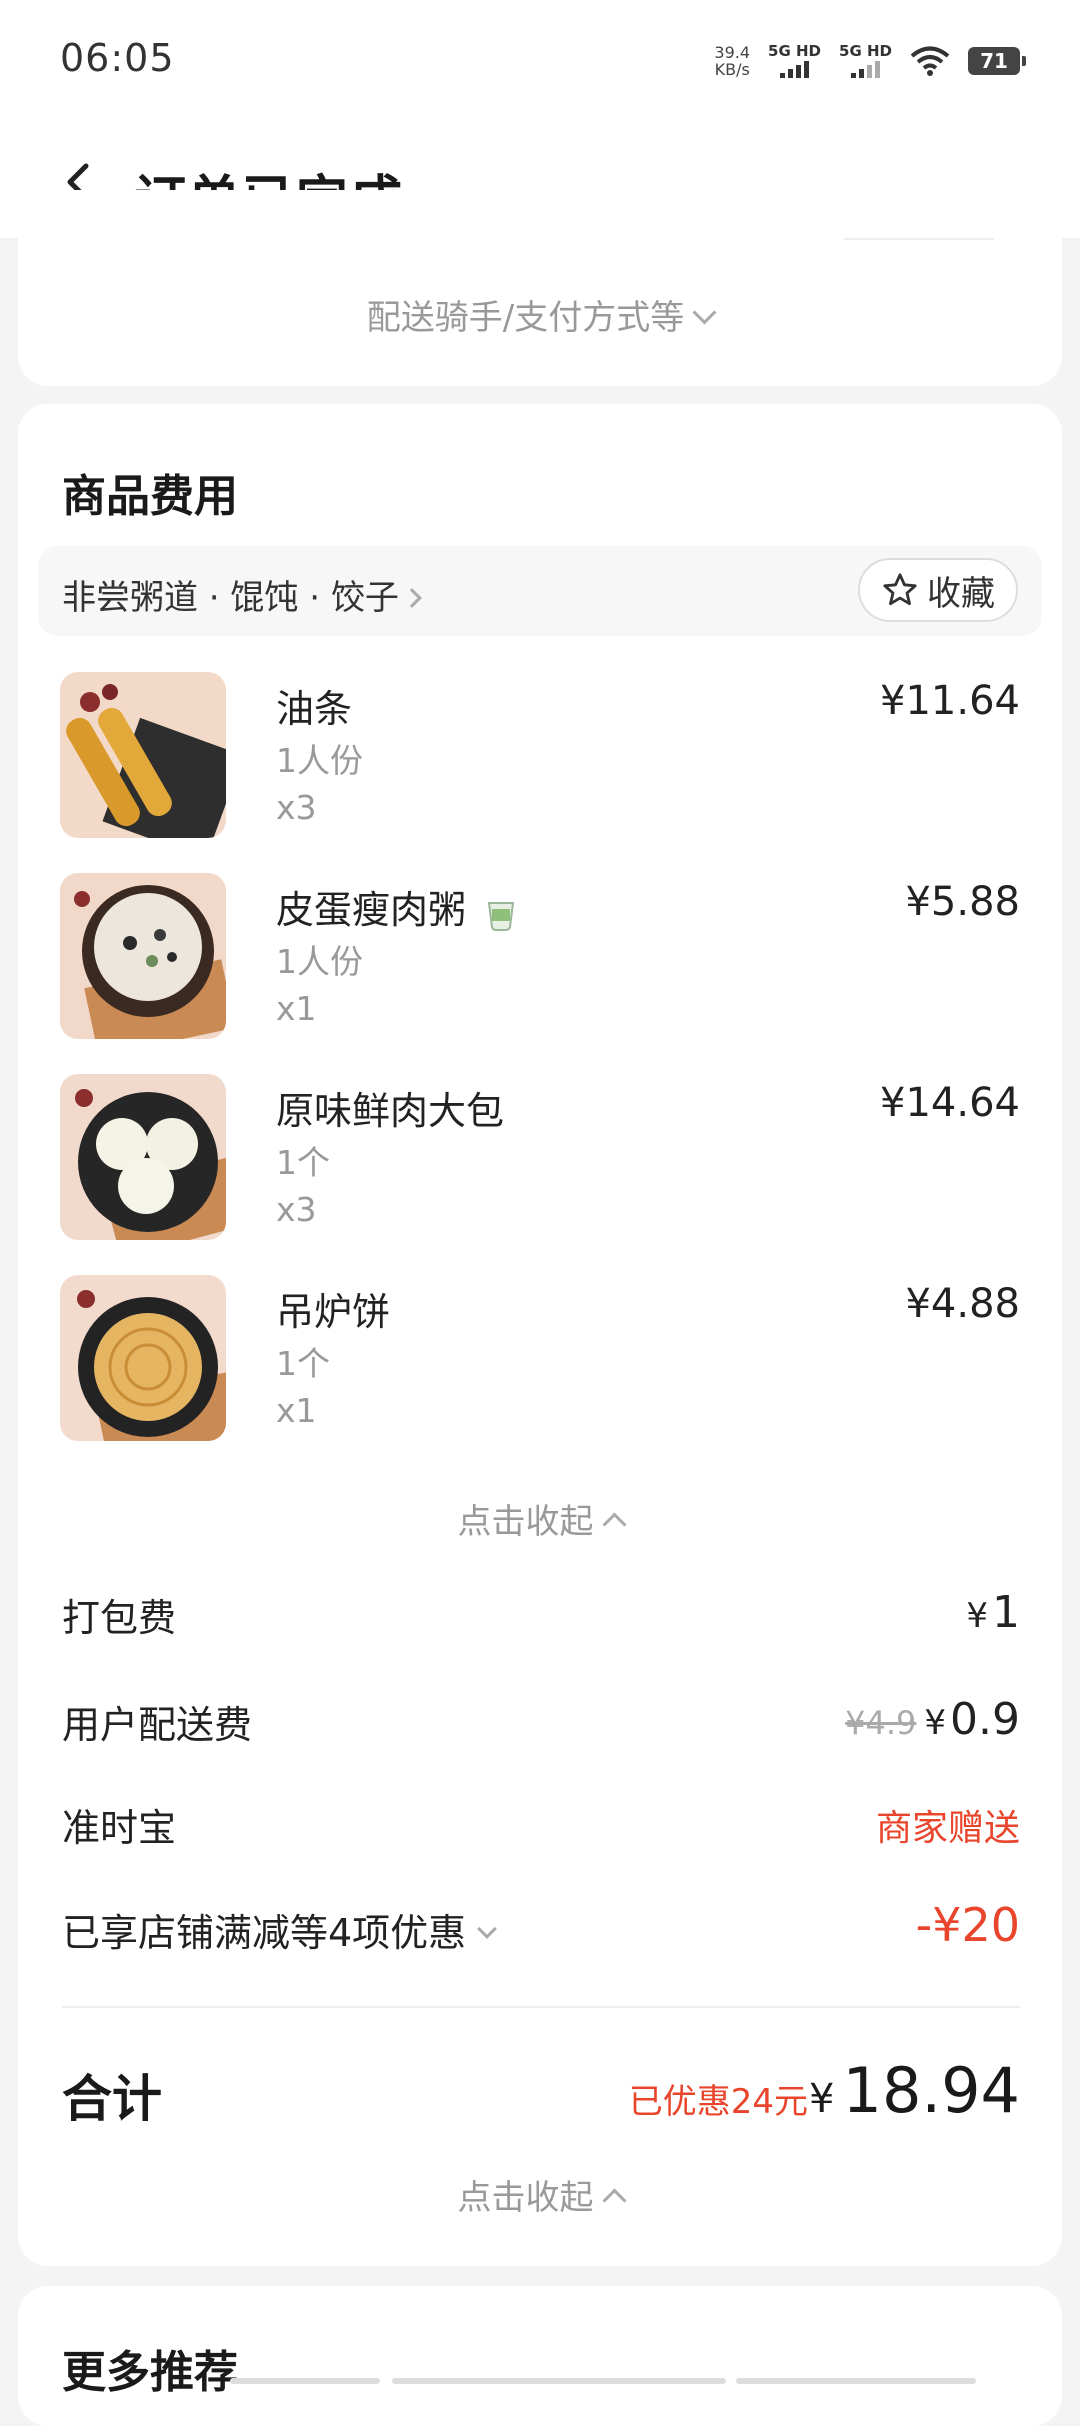 This screenshot has height=2426, width=1080. I want to click on store-name: 非尝粥道 · 馄饨 · 饺子, so click(230, 598).